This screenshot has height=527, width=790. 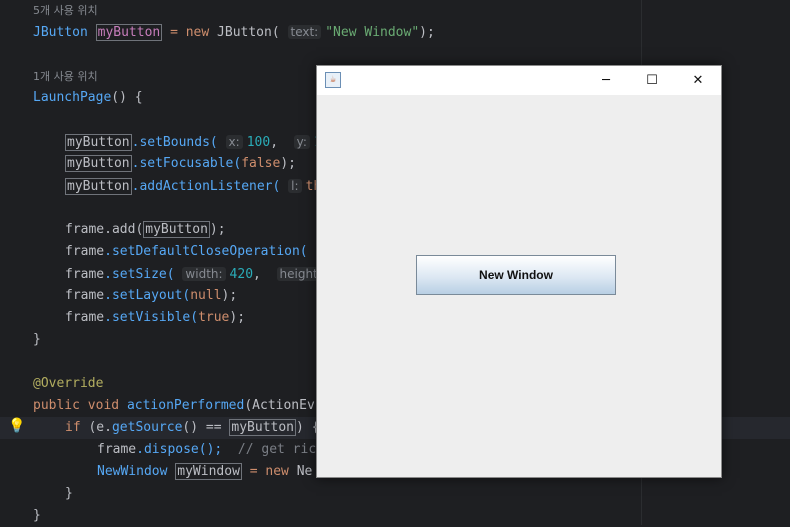 I want to click on code-line-actionperformed: public void actionPerformed(ActionEv, so click(x=174, y=406).